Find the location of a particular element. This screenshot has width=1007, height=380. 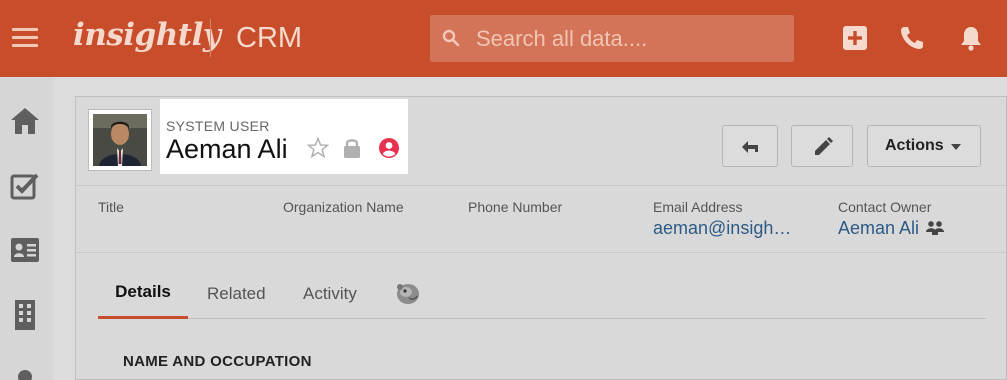

logo-divider is located at coordinates (210, 38).